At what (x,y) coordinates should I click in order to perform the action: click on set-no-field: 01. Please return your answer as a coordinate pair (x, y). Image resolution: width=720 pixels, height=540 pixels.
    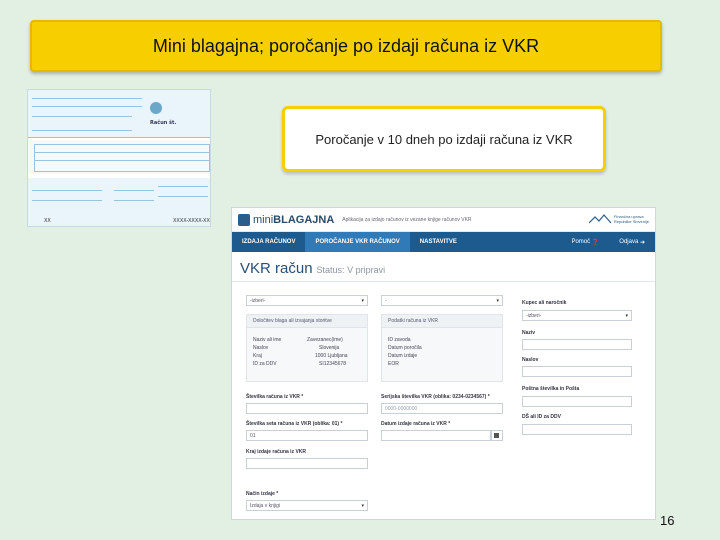
    Looking at the image, I should click on (307, 435).